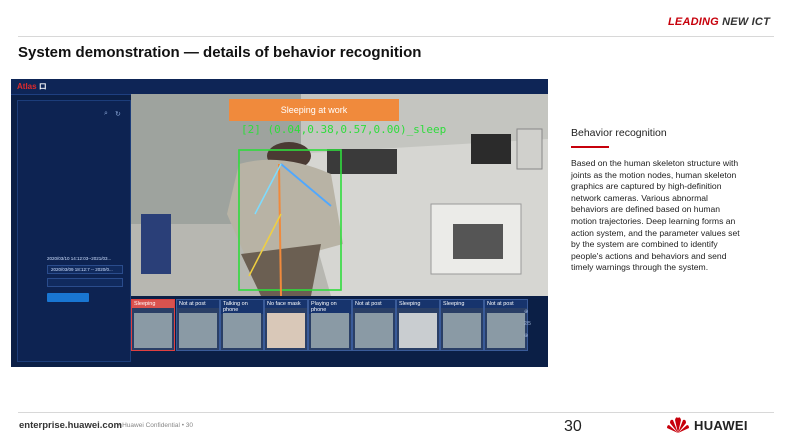  Describe the element at coordinates (118, 114) in the screenshot. I see `refresh-icon: ↻` at that location.